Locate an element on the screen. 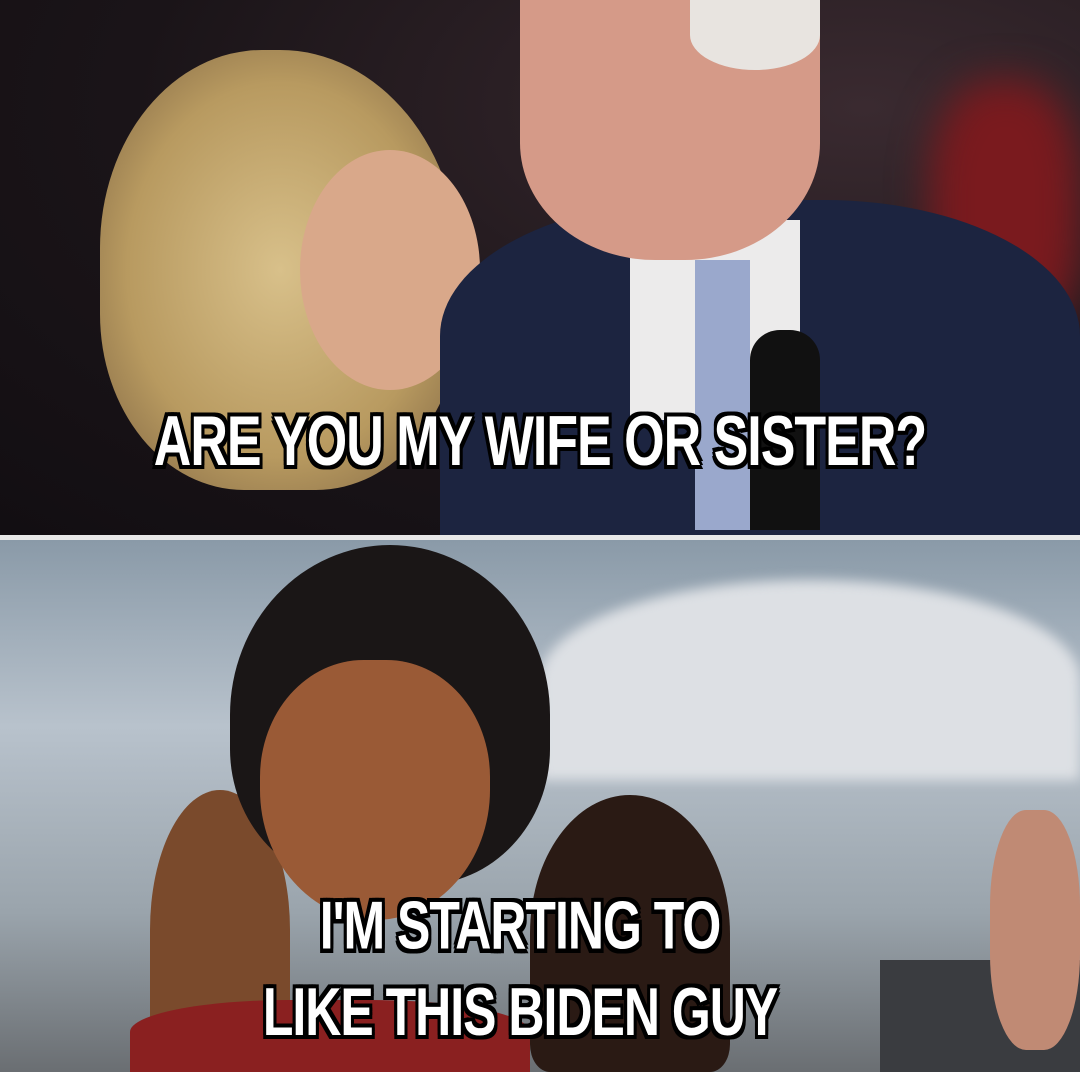 This screenshot has height=1072, width=1080. top-caption: ARE YOU MY WIFE OR SISTER? is located at coordinates (540, 442).